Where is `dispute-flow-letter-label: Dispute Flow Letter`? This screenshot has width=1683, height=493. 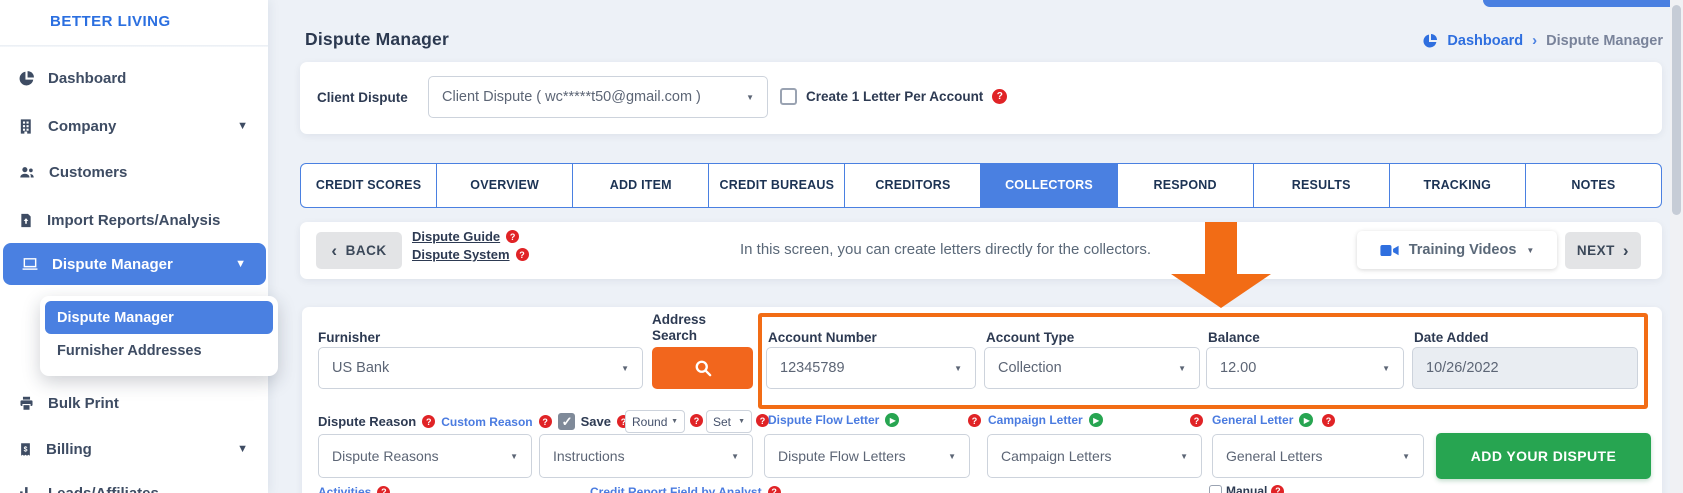 dispute-flow-letter-label: Dispute Flow Letter is located at coordinates (824, 420).